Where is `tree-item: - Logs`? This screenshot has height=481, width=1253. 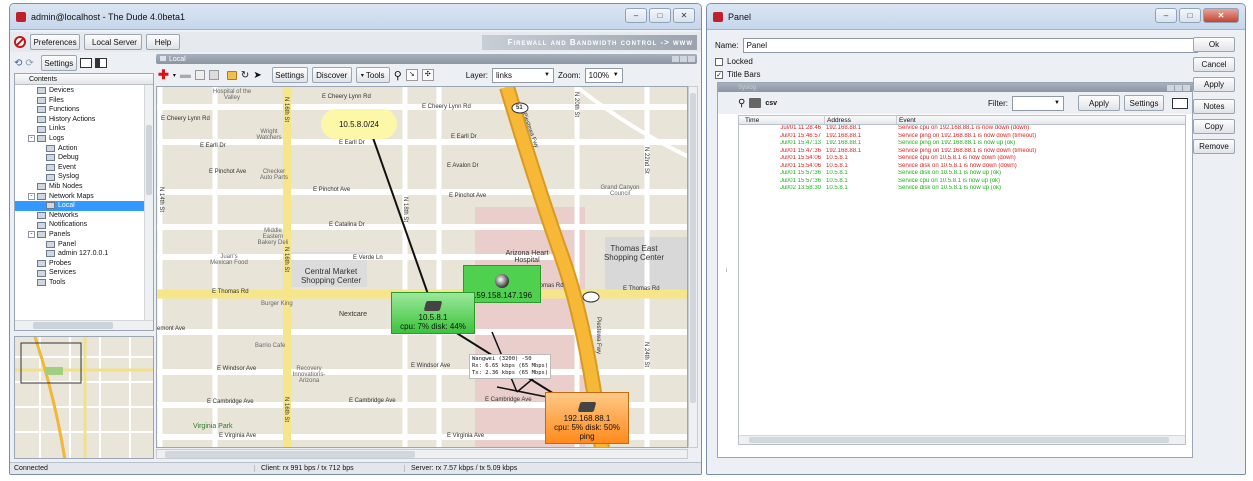
tree-item: - Logs is located at coordinates (84, 139).